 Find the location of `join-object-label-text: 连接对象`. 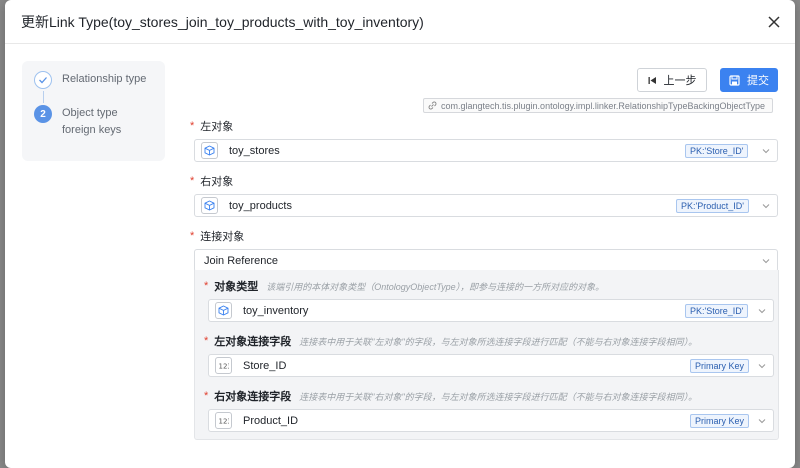

join-object-label-text: 连接对象 is located at coordinates (222, 237).